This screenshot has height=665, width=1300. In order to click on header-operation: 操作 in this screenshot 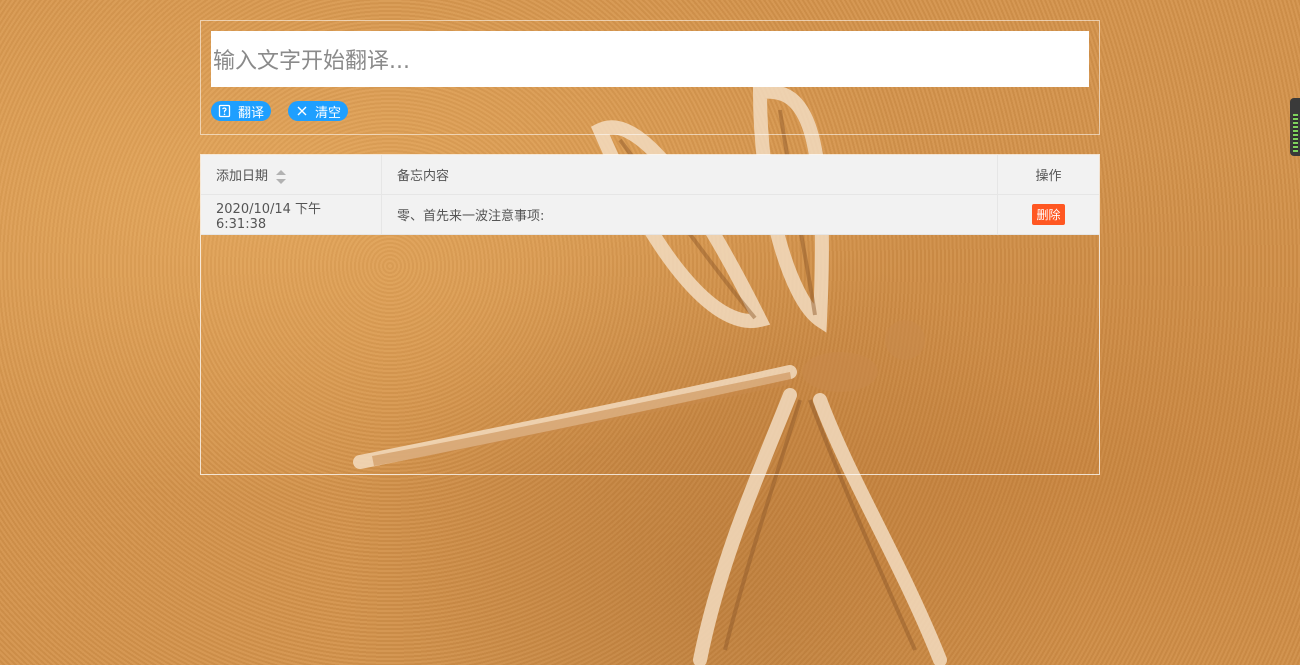, I will do `click(1048, 175)`.